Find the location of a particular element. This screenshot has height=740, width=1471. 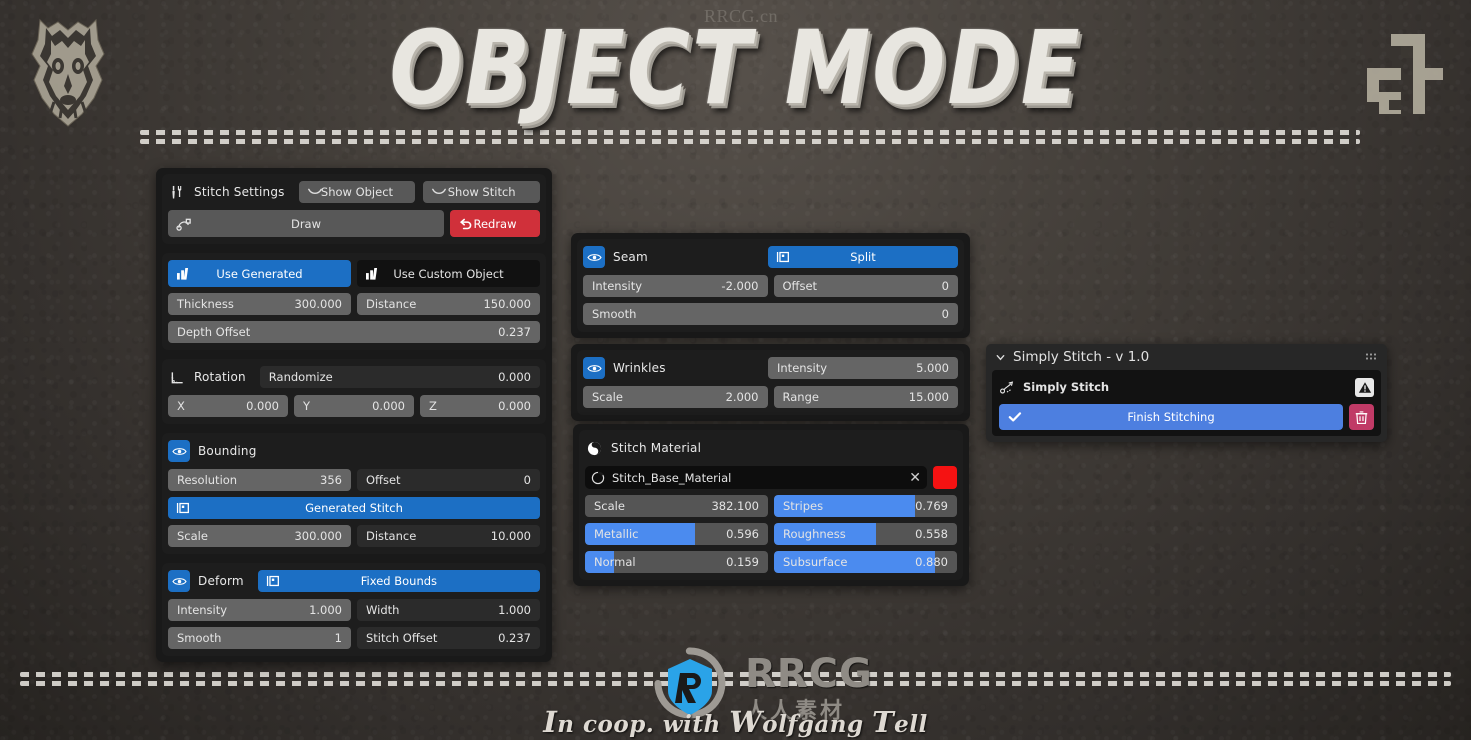

simply-stitch-header: Simply Stitch - v 1.0 is located at coordinates (1186, 357).